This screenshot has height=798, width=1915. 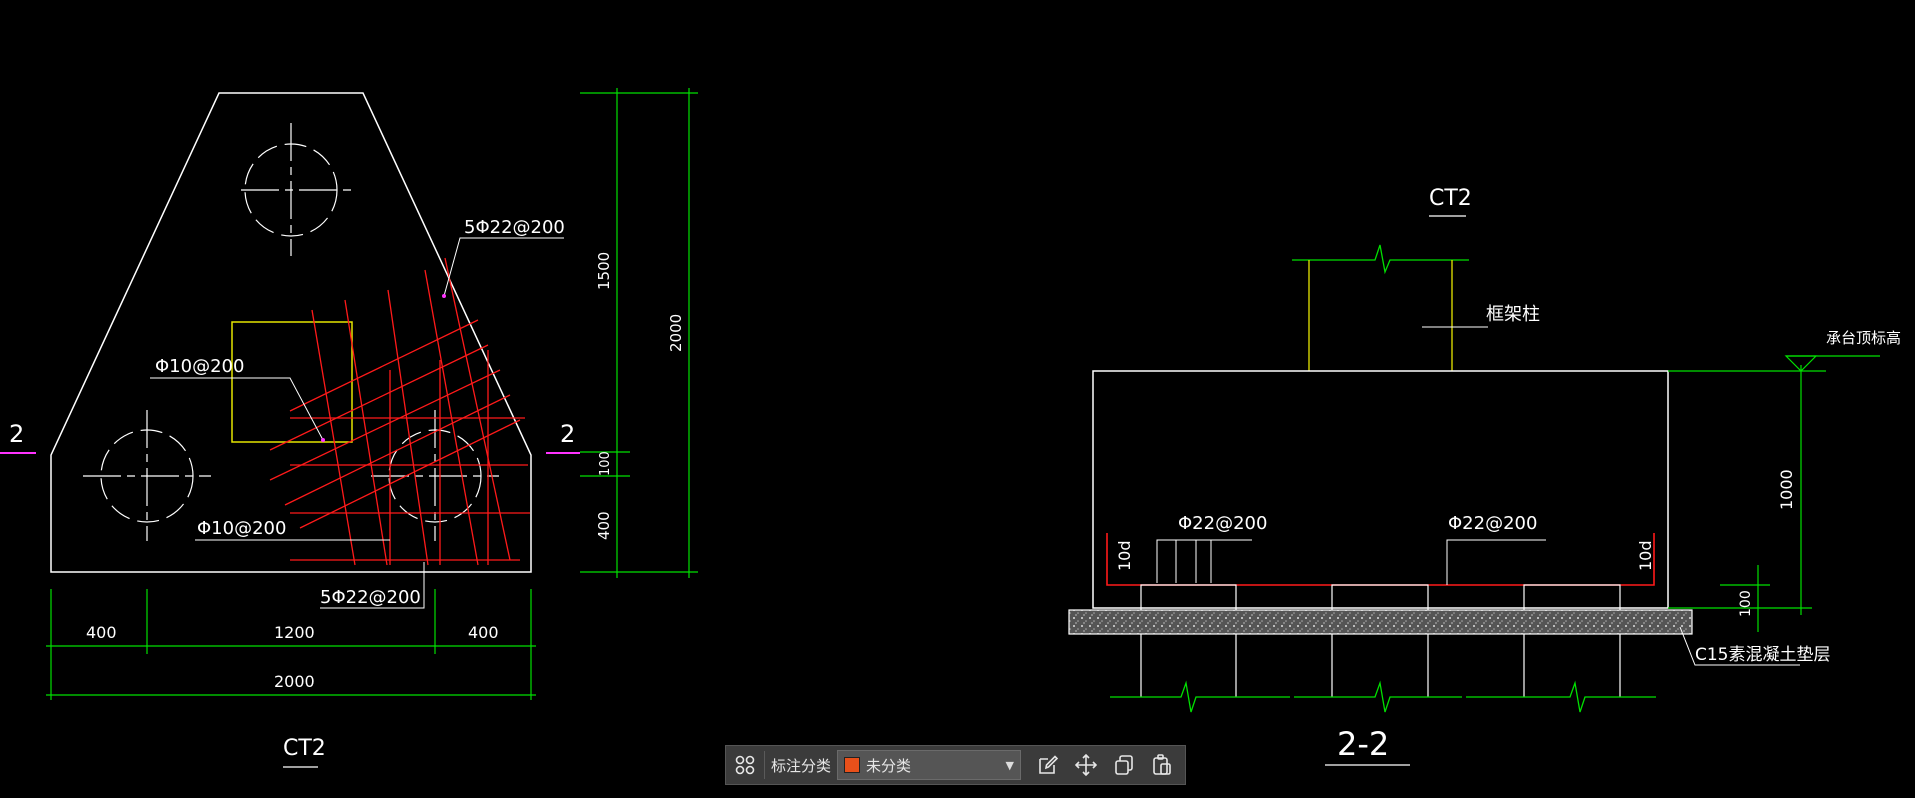 What do you see at coordinates (1380, 489) in the screenshot?
I see `cap-section-outline` at bounding box center [1380, 489].